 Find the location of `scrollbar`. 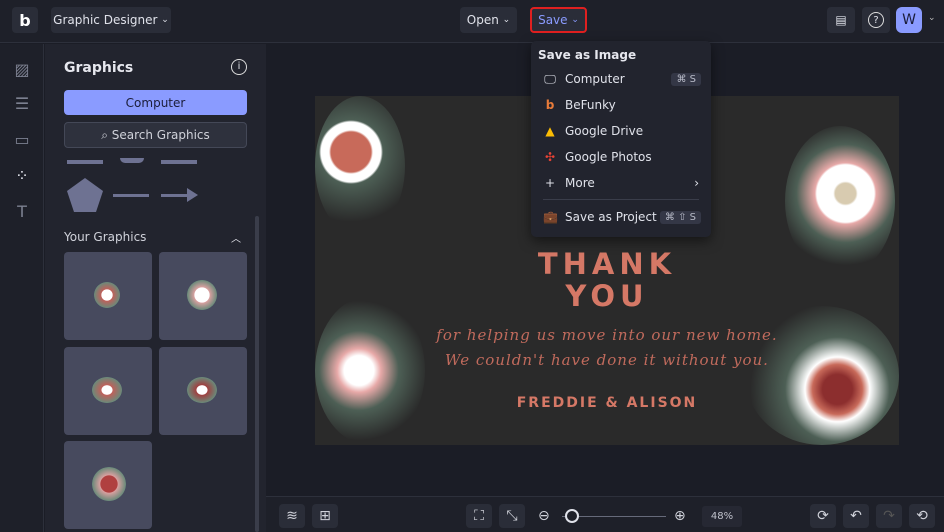

scrollbar is located at coordinates (257, 374).